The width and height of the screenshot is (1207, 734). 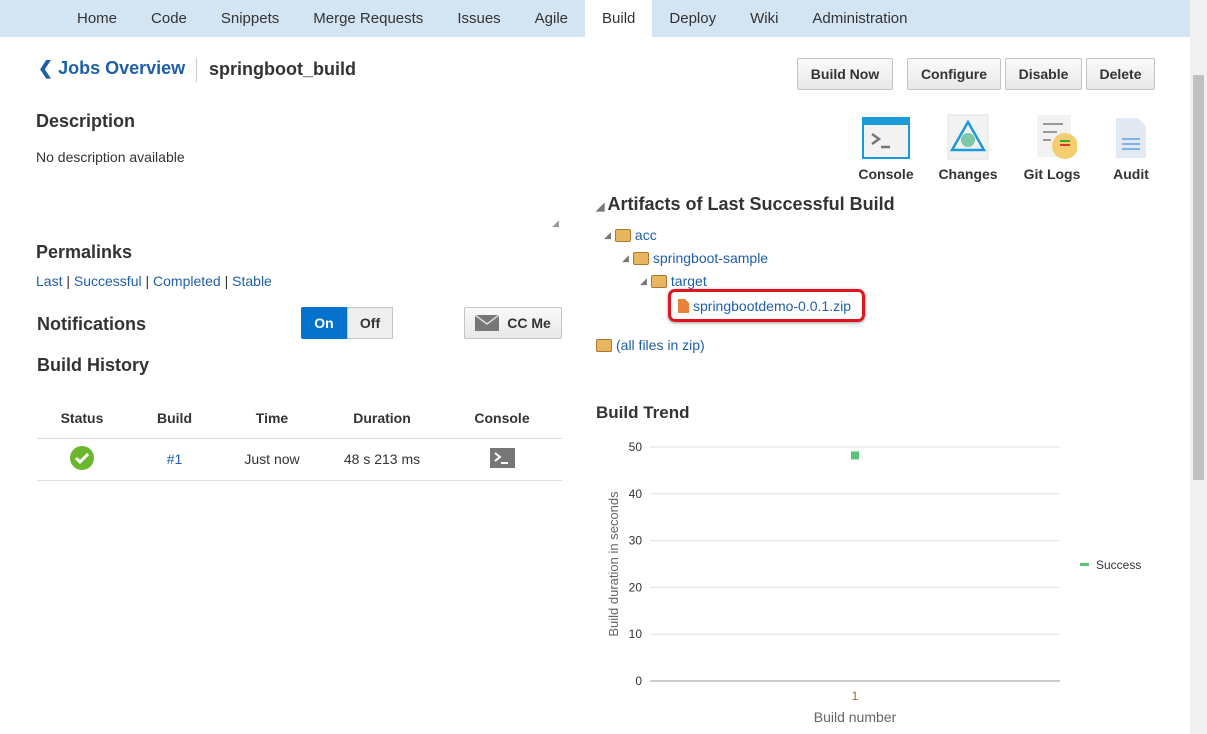 What do you see at coordinates (187, 281) in the screenshot?
I see `permalink-completed: Completed` at bounding box center [187, 281].